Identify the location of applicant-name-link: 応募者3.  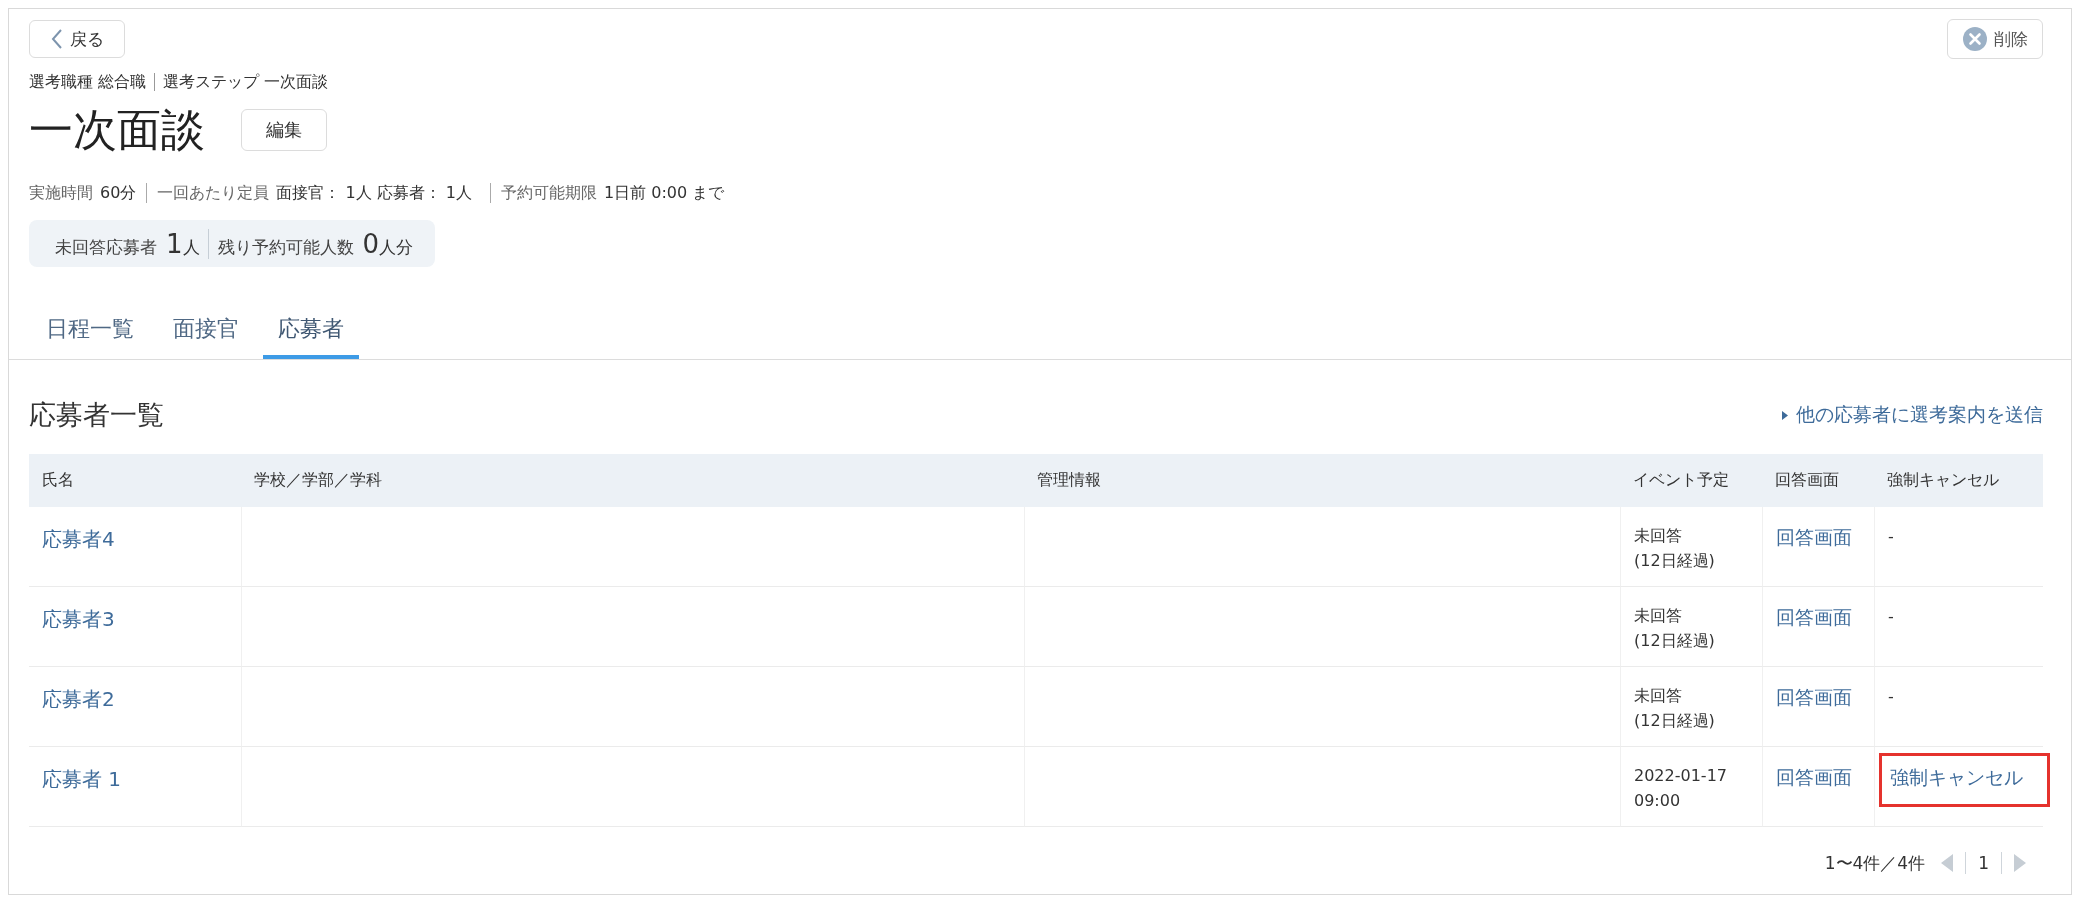
(78, 619).